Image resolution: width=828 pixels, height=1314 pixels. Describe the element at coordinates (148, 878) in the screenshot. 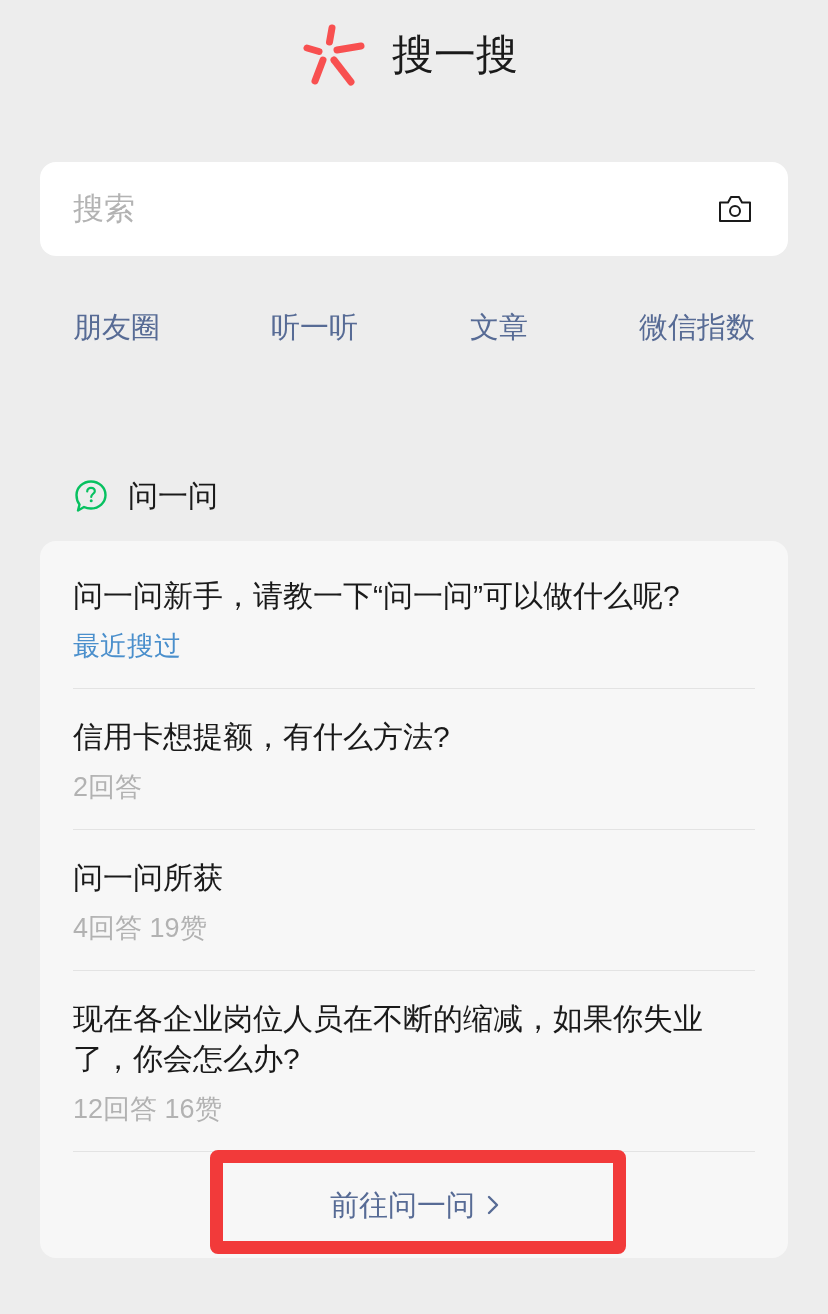

I see `question-title: 问一问所获` at that location.